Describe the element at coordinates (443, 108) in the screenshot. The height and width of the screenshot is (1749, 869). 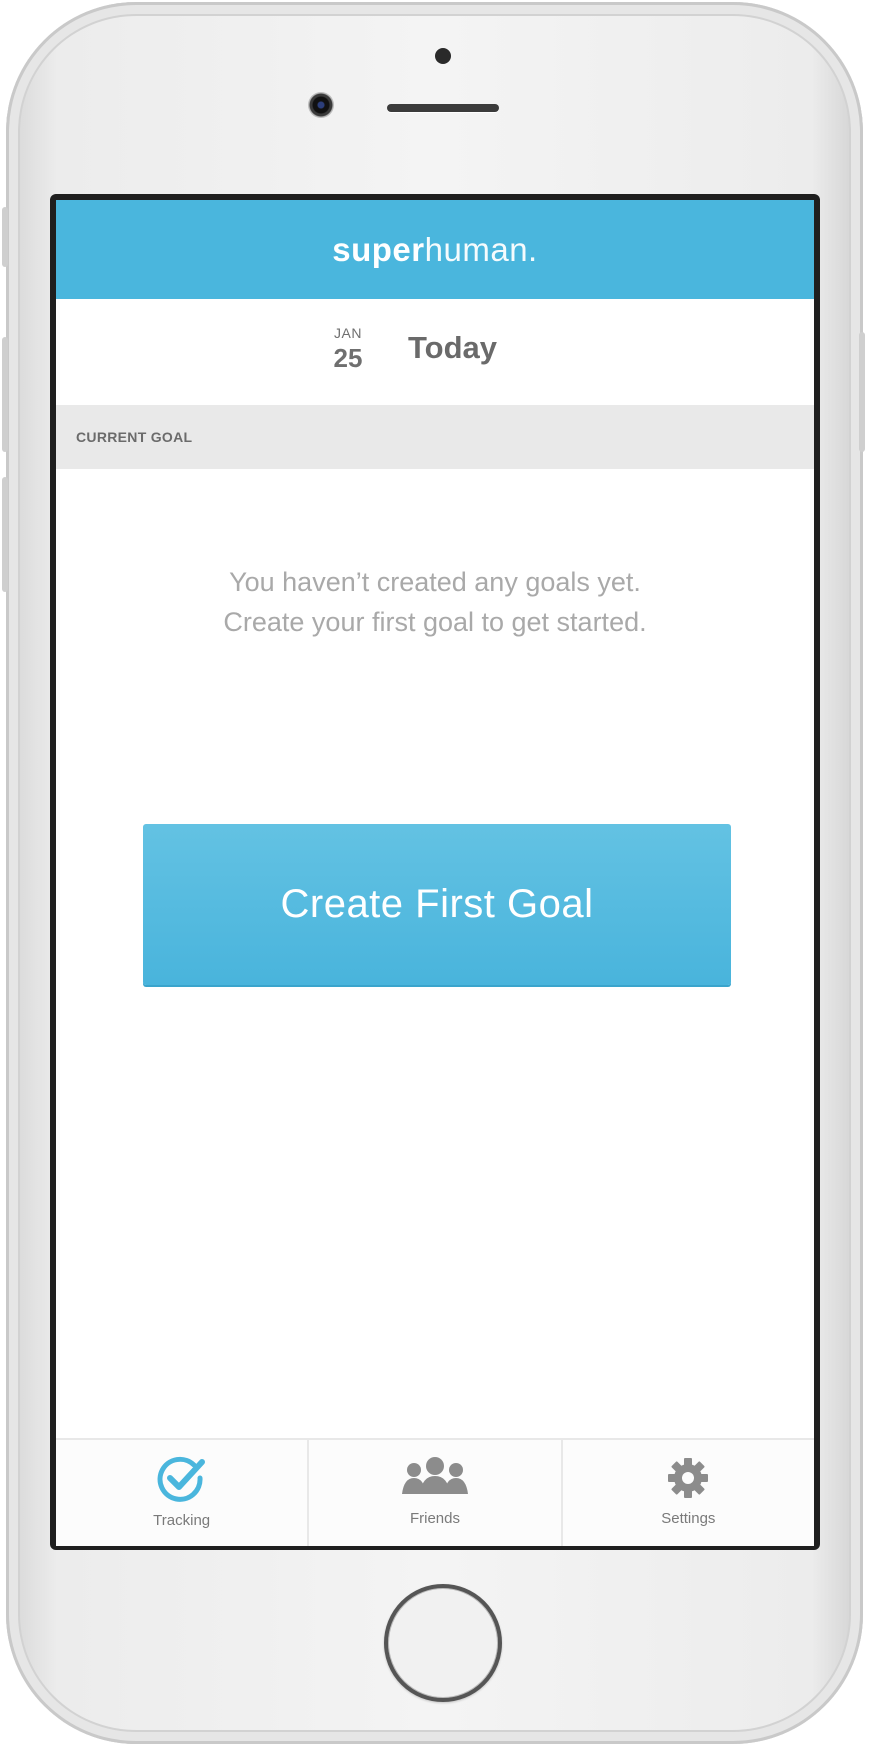
I see `earpiece-speaker` at that location.